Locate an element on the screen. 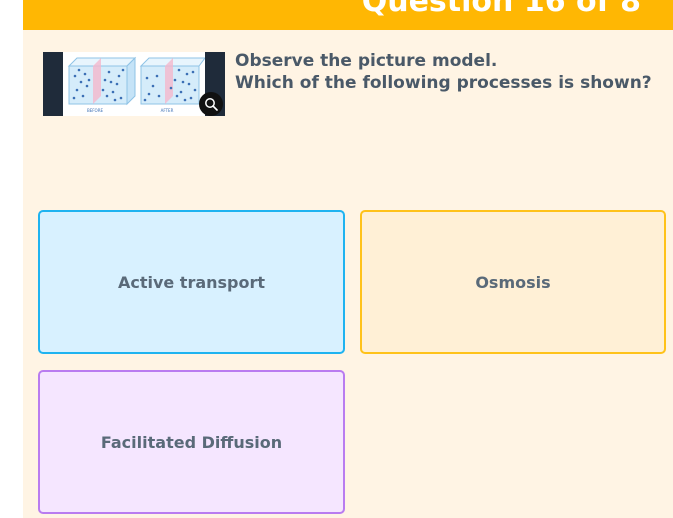 The image size is (673, 518). answer-label: Facilitated Diffusion is located at coordinates (191, 442).